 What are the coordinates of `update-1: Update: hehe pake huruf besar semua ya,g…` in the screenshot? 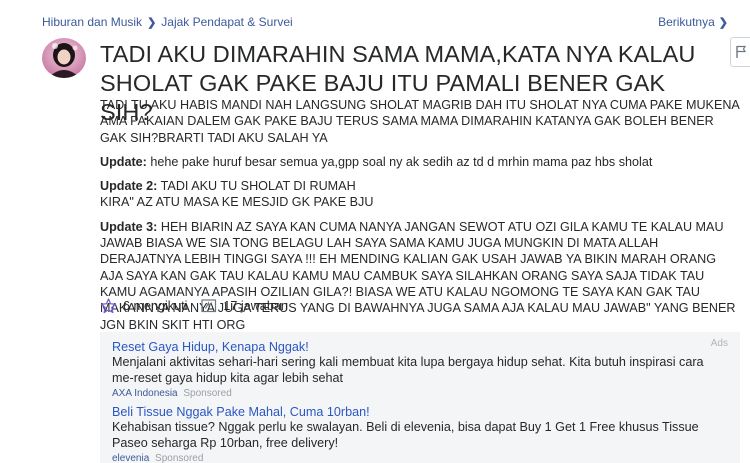 It's located at (420, 162).